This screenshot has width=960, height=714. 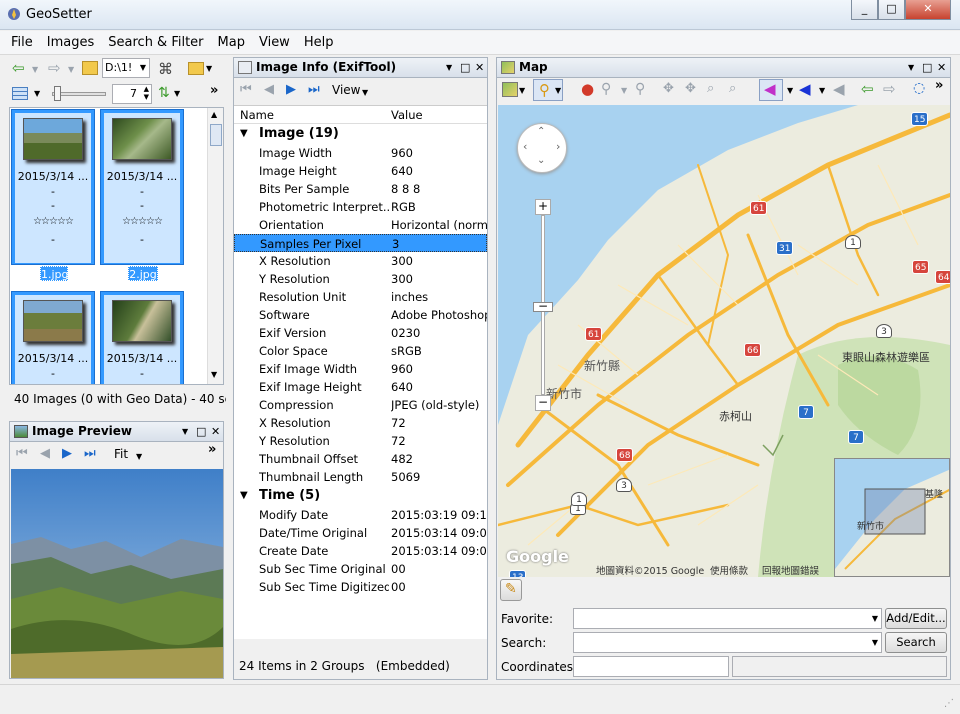 I want to click on thumbnail-1-filename: 1.jpg, so click(x=54, y=273).